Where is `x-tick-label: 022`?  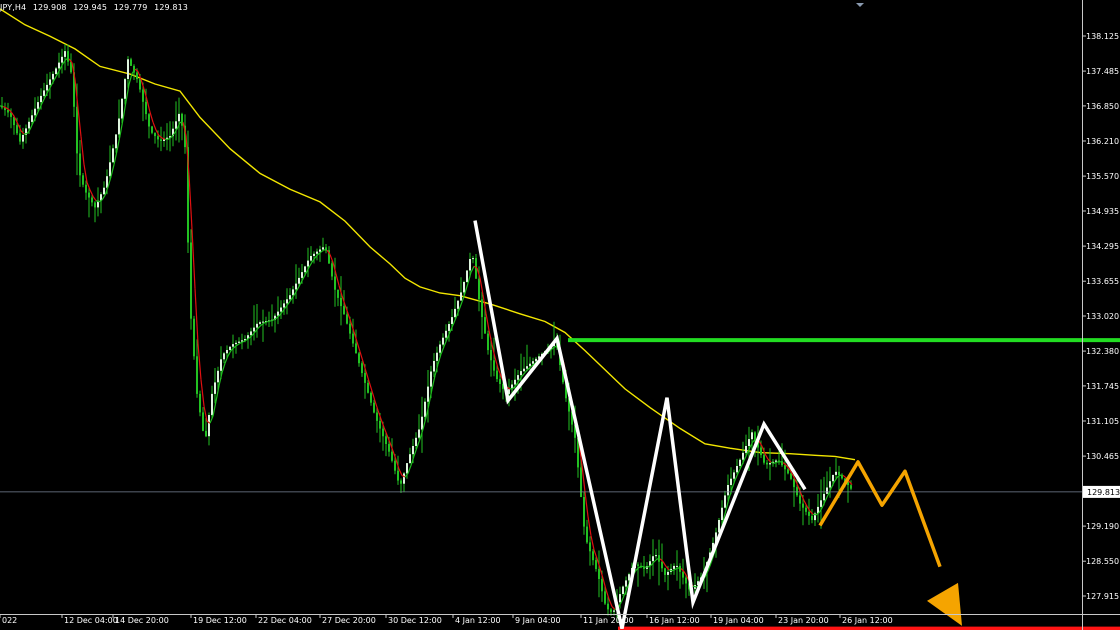 x-tick-label: 022 is located at coordinates (9, 620).